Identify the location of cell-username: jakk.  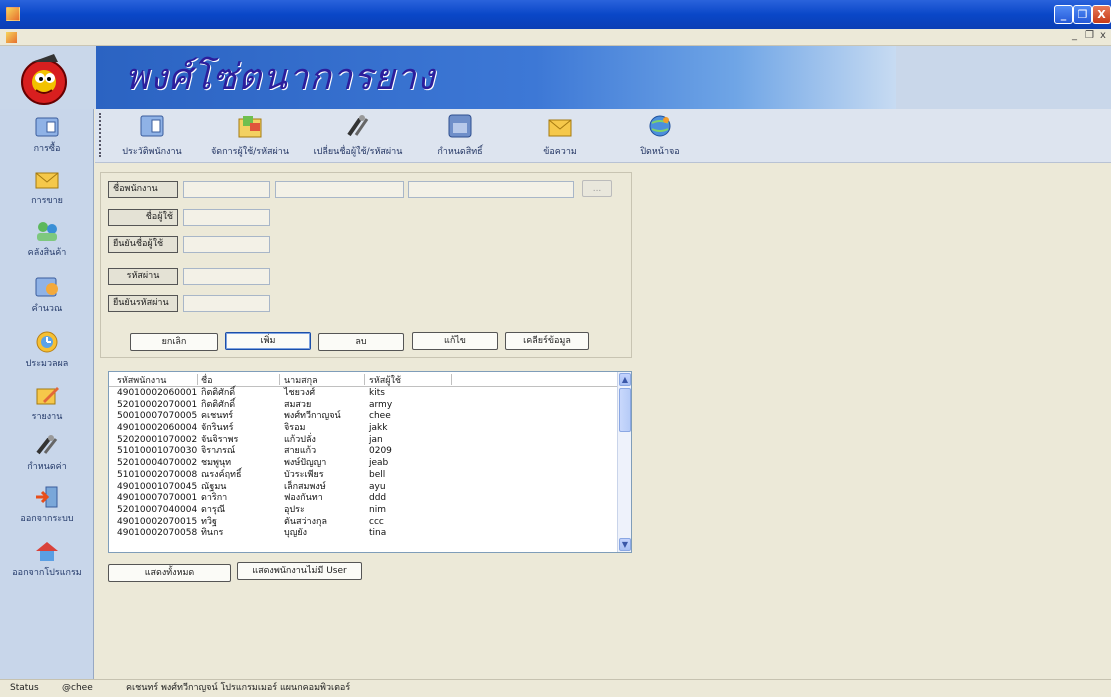
(378, 428).